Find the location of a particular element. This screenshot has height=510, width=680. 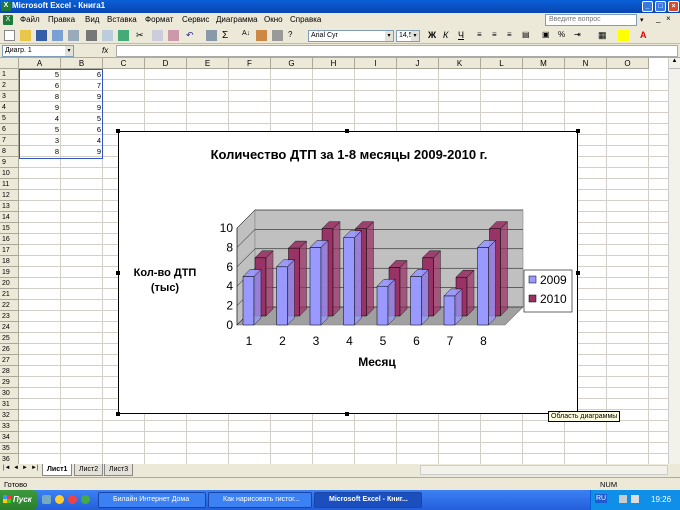

vertical-scrollbar: ▲ is located at coordinates (674, 261).